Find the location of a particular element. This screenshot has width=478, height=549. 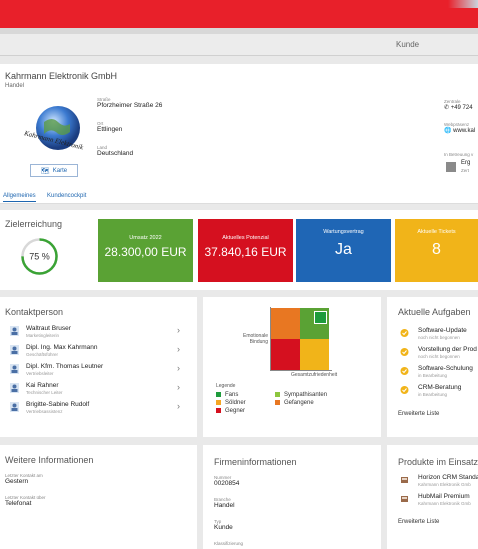

task-row: CRM-Beratung in Bearbeitung is located at coordinates (432, 391).